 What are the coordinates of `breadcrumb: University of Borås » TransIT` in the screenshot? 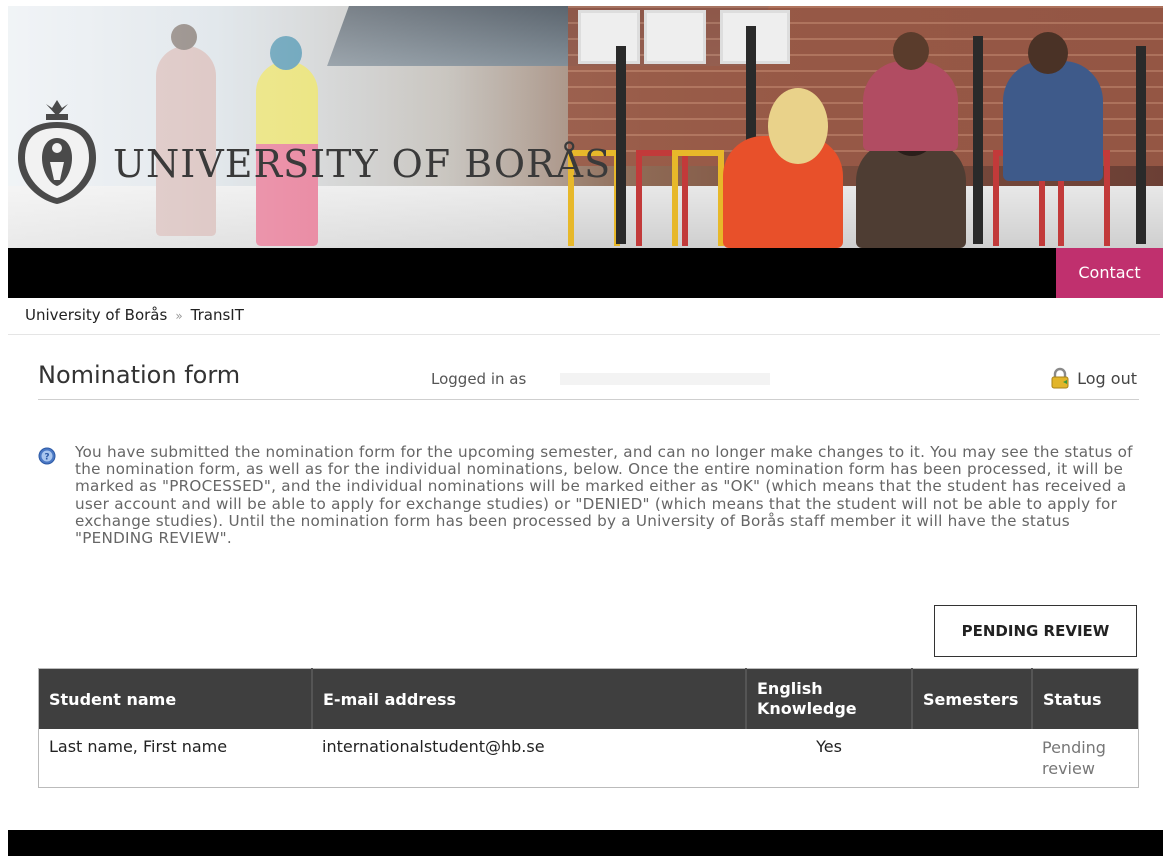 It's located at (134, 315).